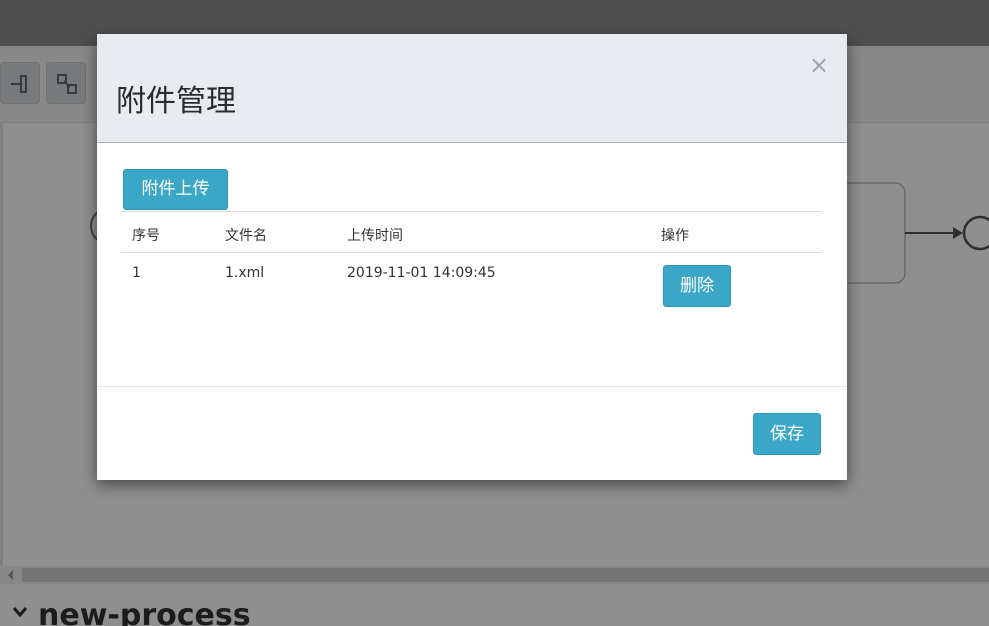 This screenshot has height=626, width=989. Describe the element at coordinates (787, 434) in the screenshot. I see `save-button: 保存` at that location.